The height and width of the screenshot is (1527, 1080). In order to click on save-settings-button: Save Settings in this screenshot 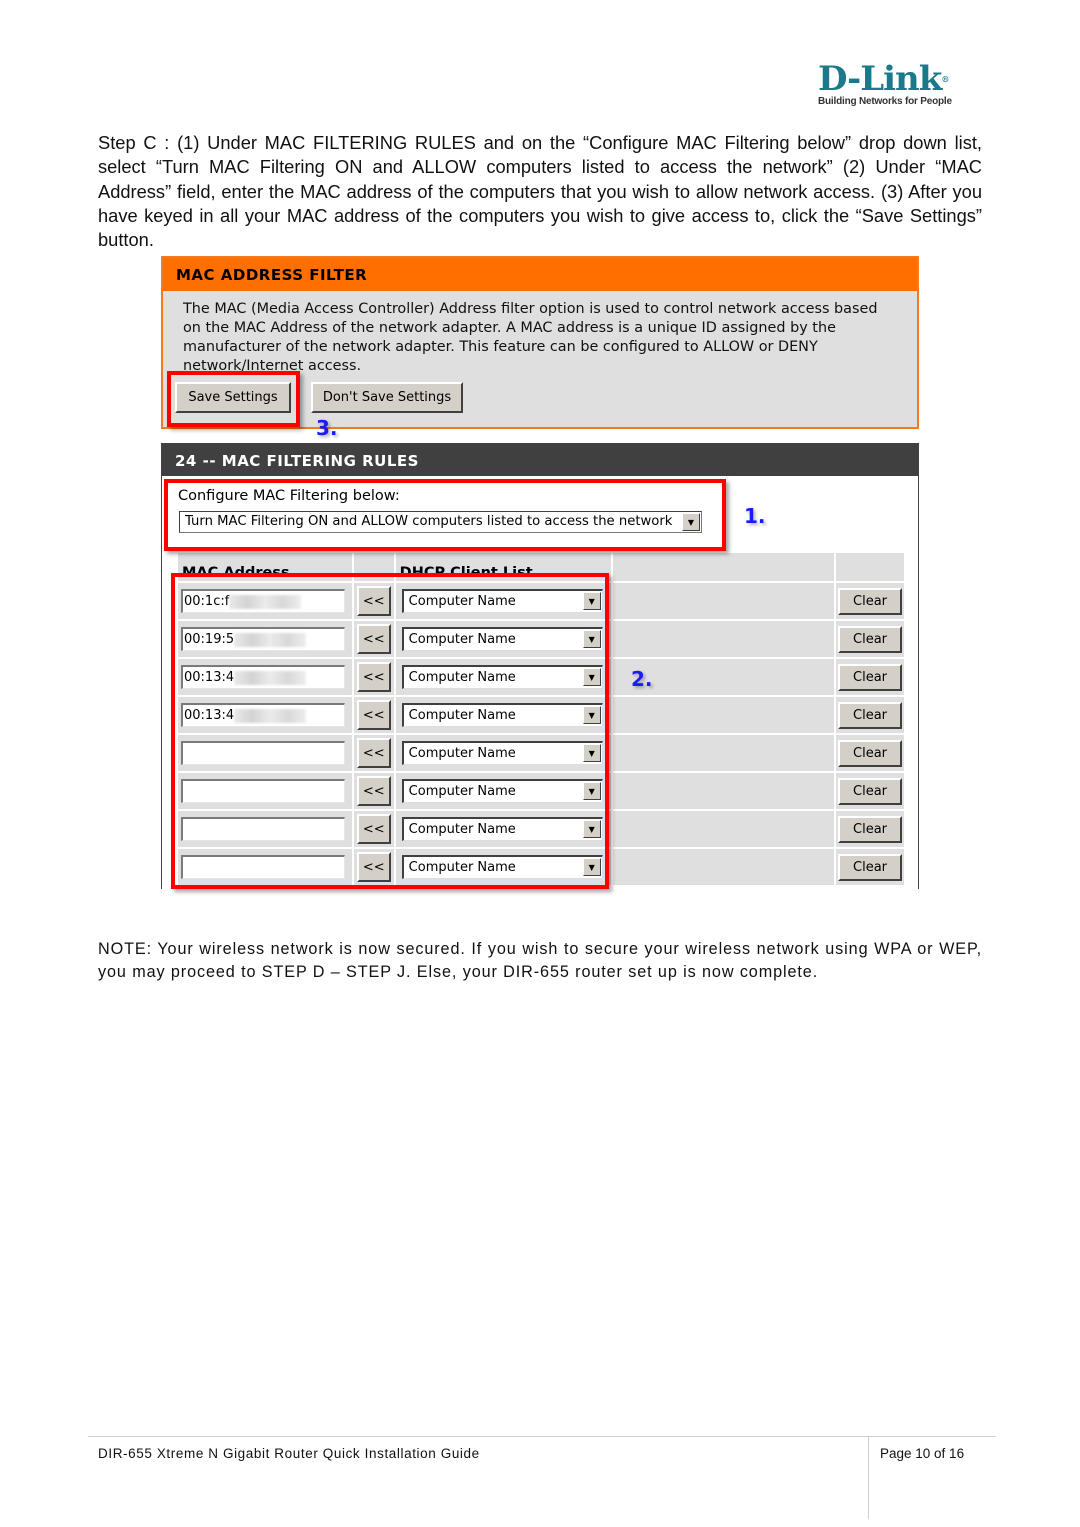, I will do `click(233, 397)`.